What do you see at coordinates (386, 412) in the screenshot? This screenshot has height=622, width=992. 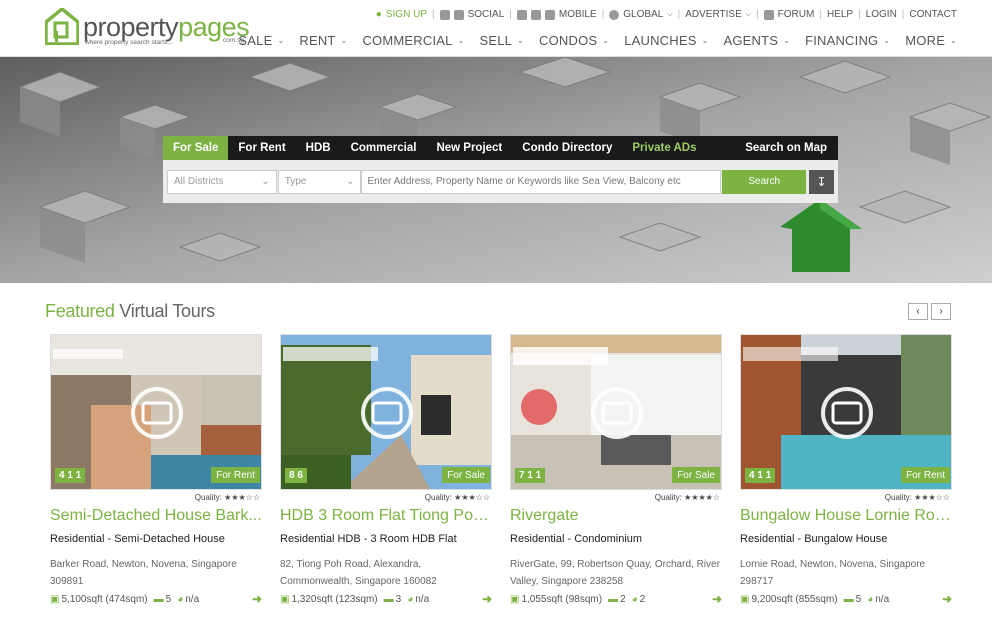 I see `tour-photo: 8 6 For Sale` at bounding box center [386, 412].